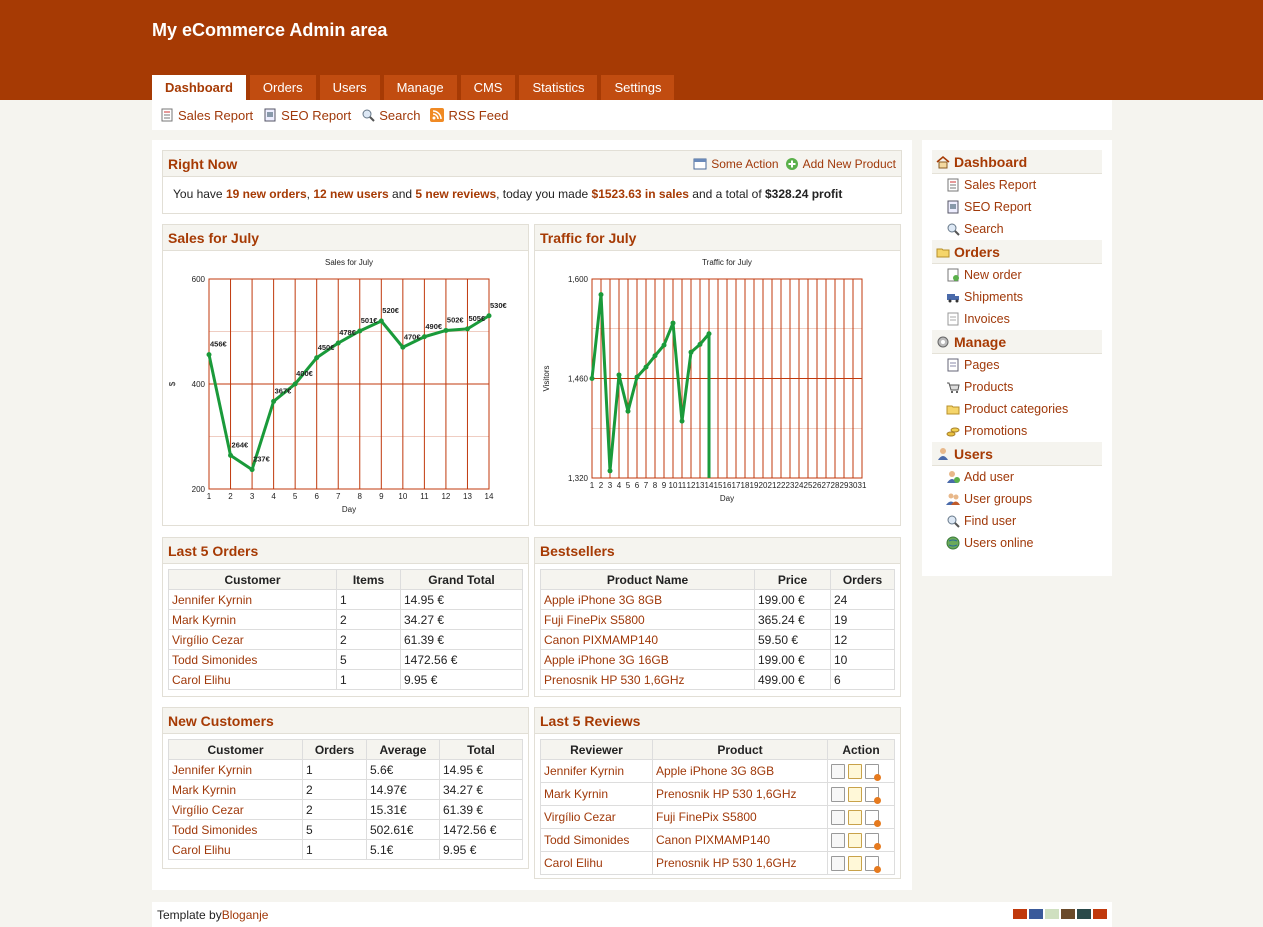  Describe the element at coordinates (546, 378) in the screenshot. I see `y-axis-label: Visitors` at that location.